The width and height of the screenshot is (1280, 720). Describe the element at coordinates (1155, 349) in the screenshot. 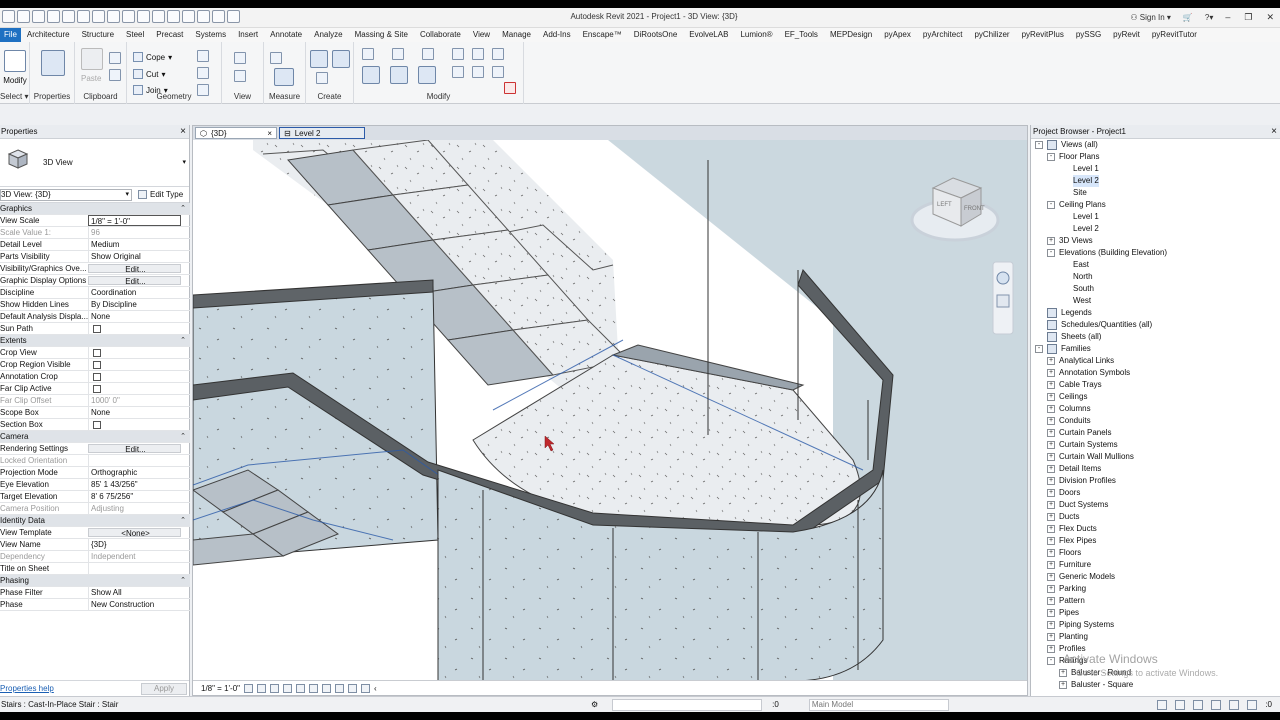

I see `browser-node: - Families` at that location.